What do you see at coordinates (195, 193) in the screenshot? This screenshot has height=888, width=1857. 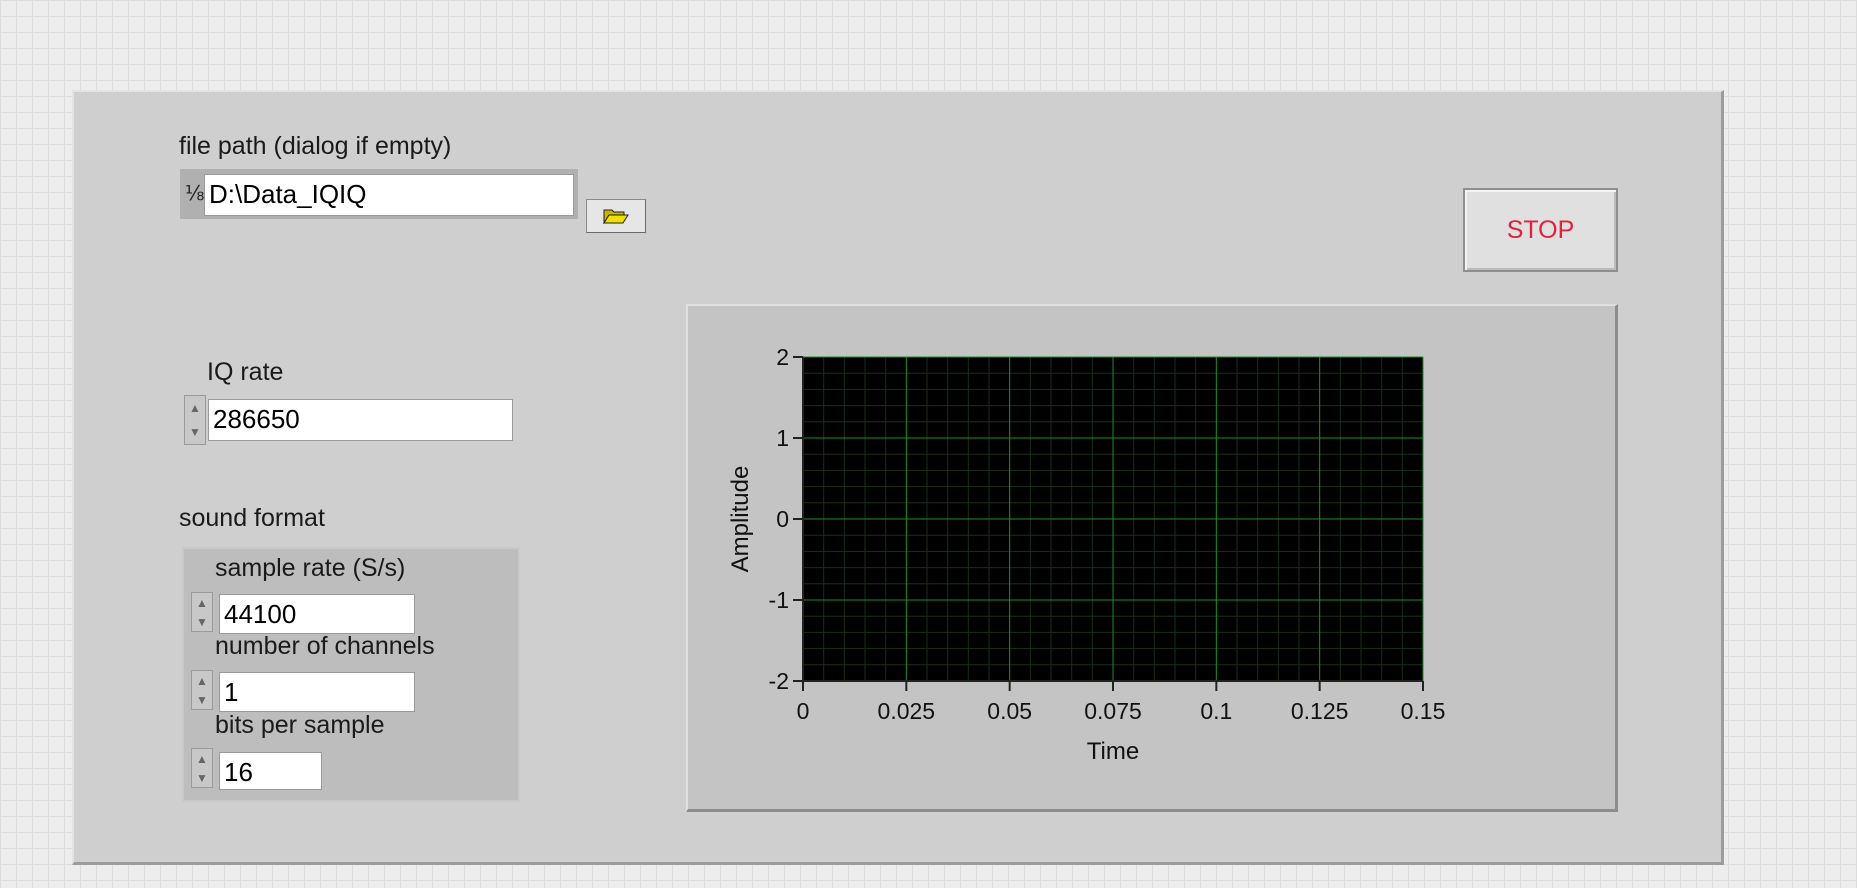 I see `path-type-icon: ⅛` at bounding box center [195, 193].